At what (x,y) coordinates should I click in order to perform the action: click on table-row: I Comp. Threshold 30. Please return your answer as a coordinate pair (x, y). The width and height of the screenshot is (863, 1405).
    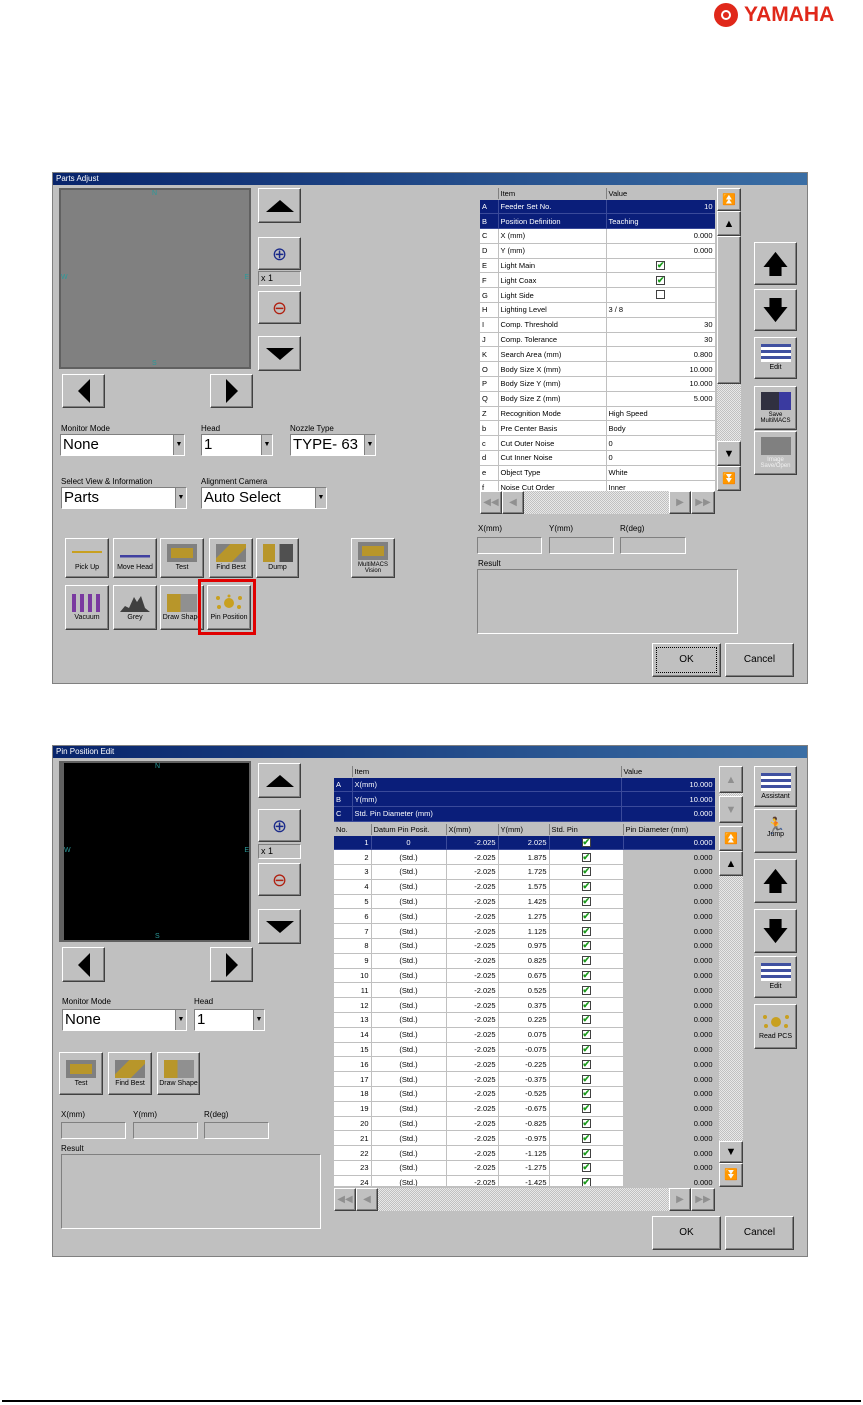
    Looking at the image, I should click on (597, 325).